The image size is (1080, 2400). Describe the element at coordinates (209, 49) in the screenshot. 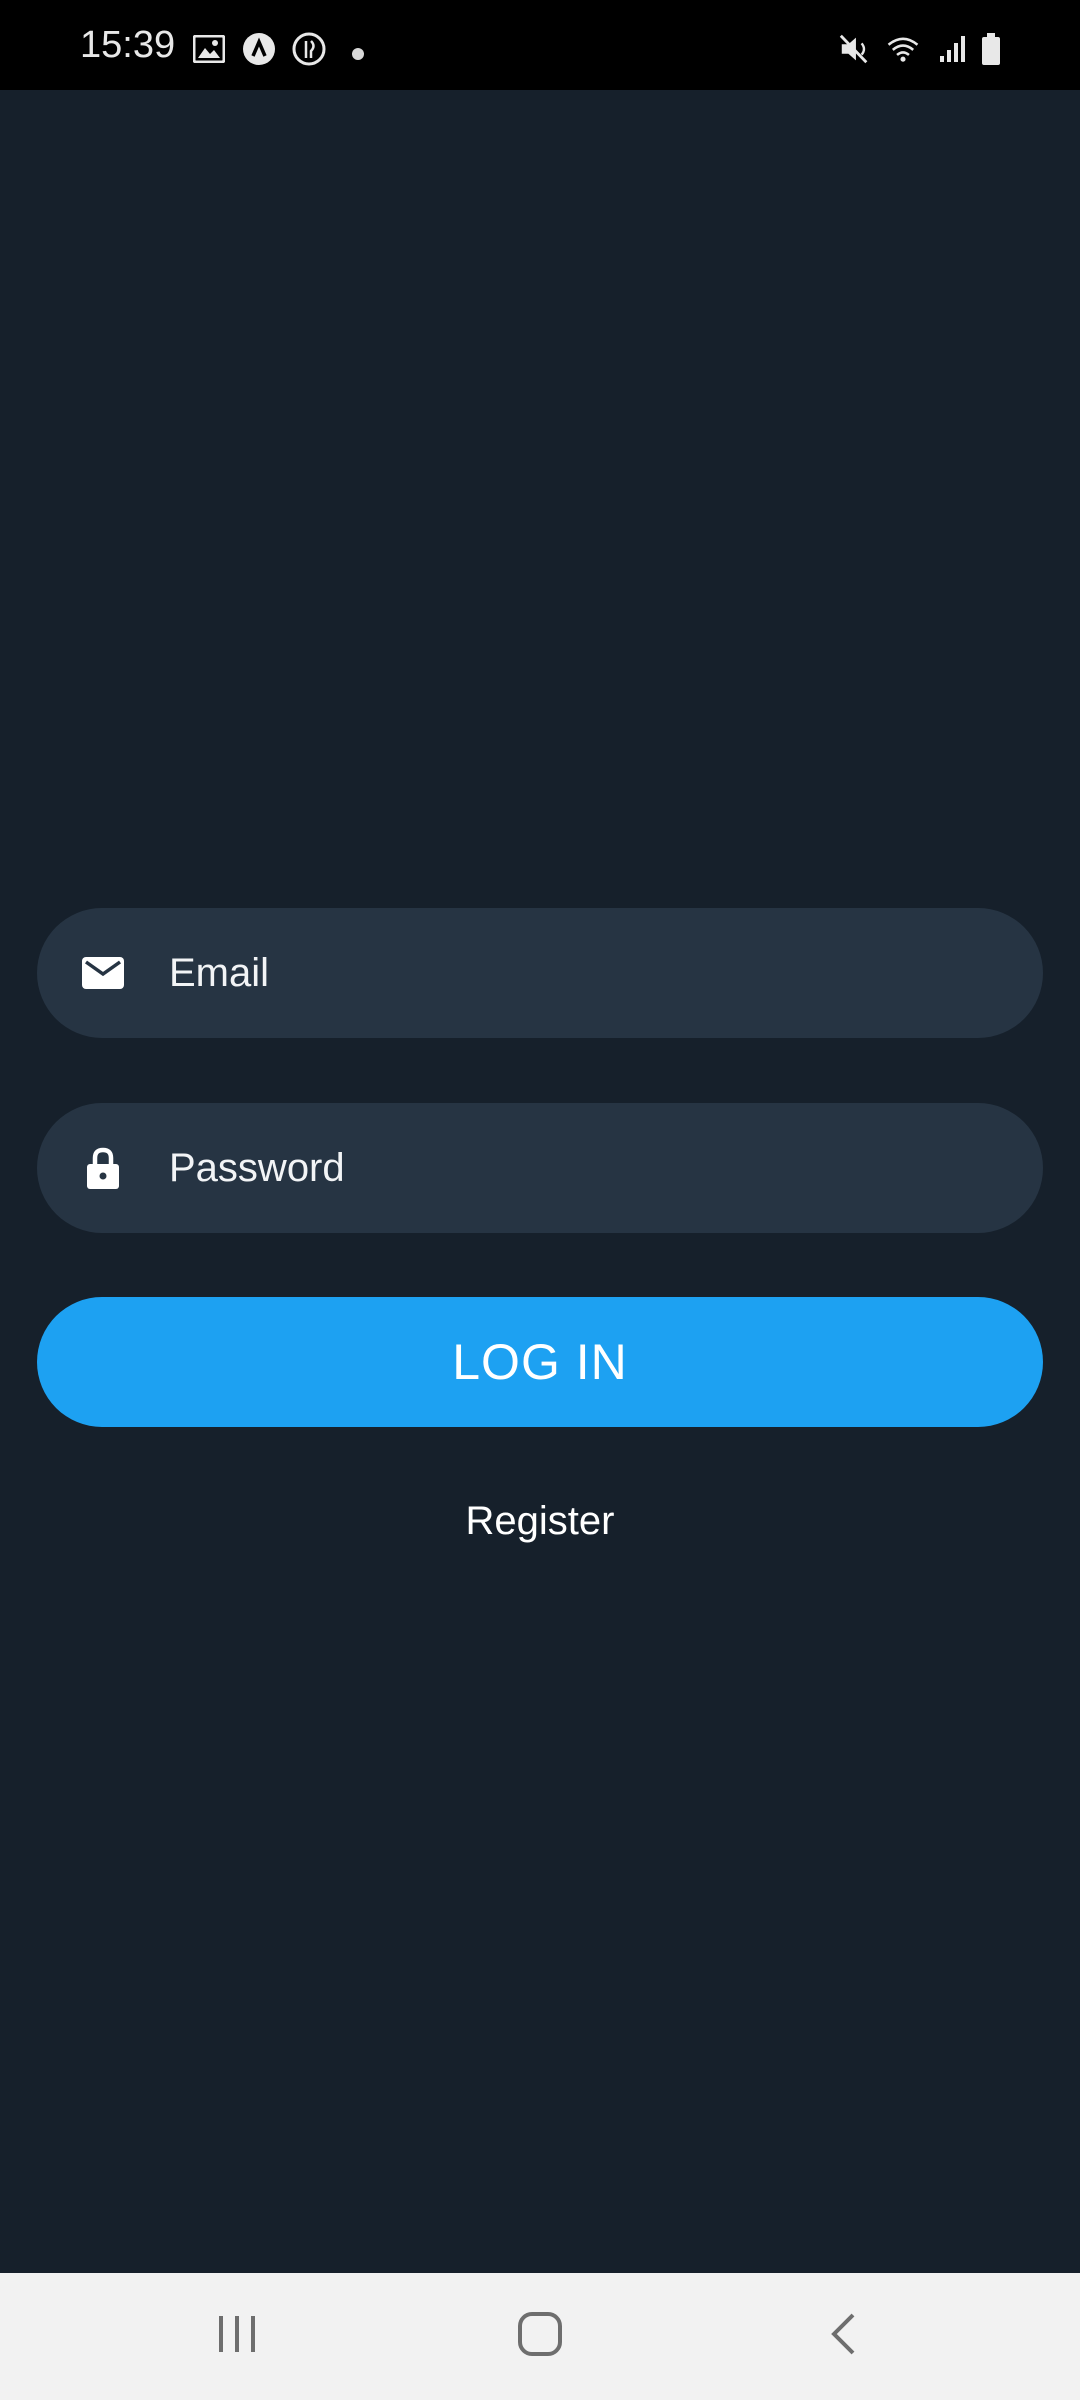

I see `gallery-icon` at that location.